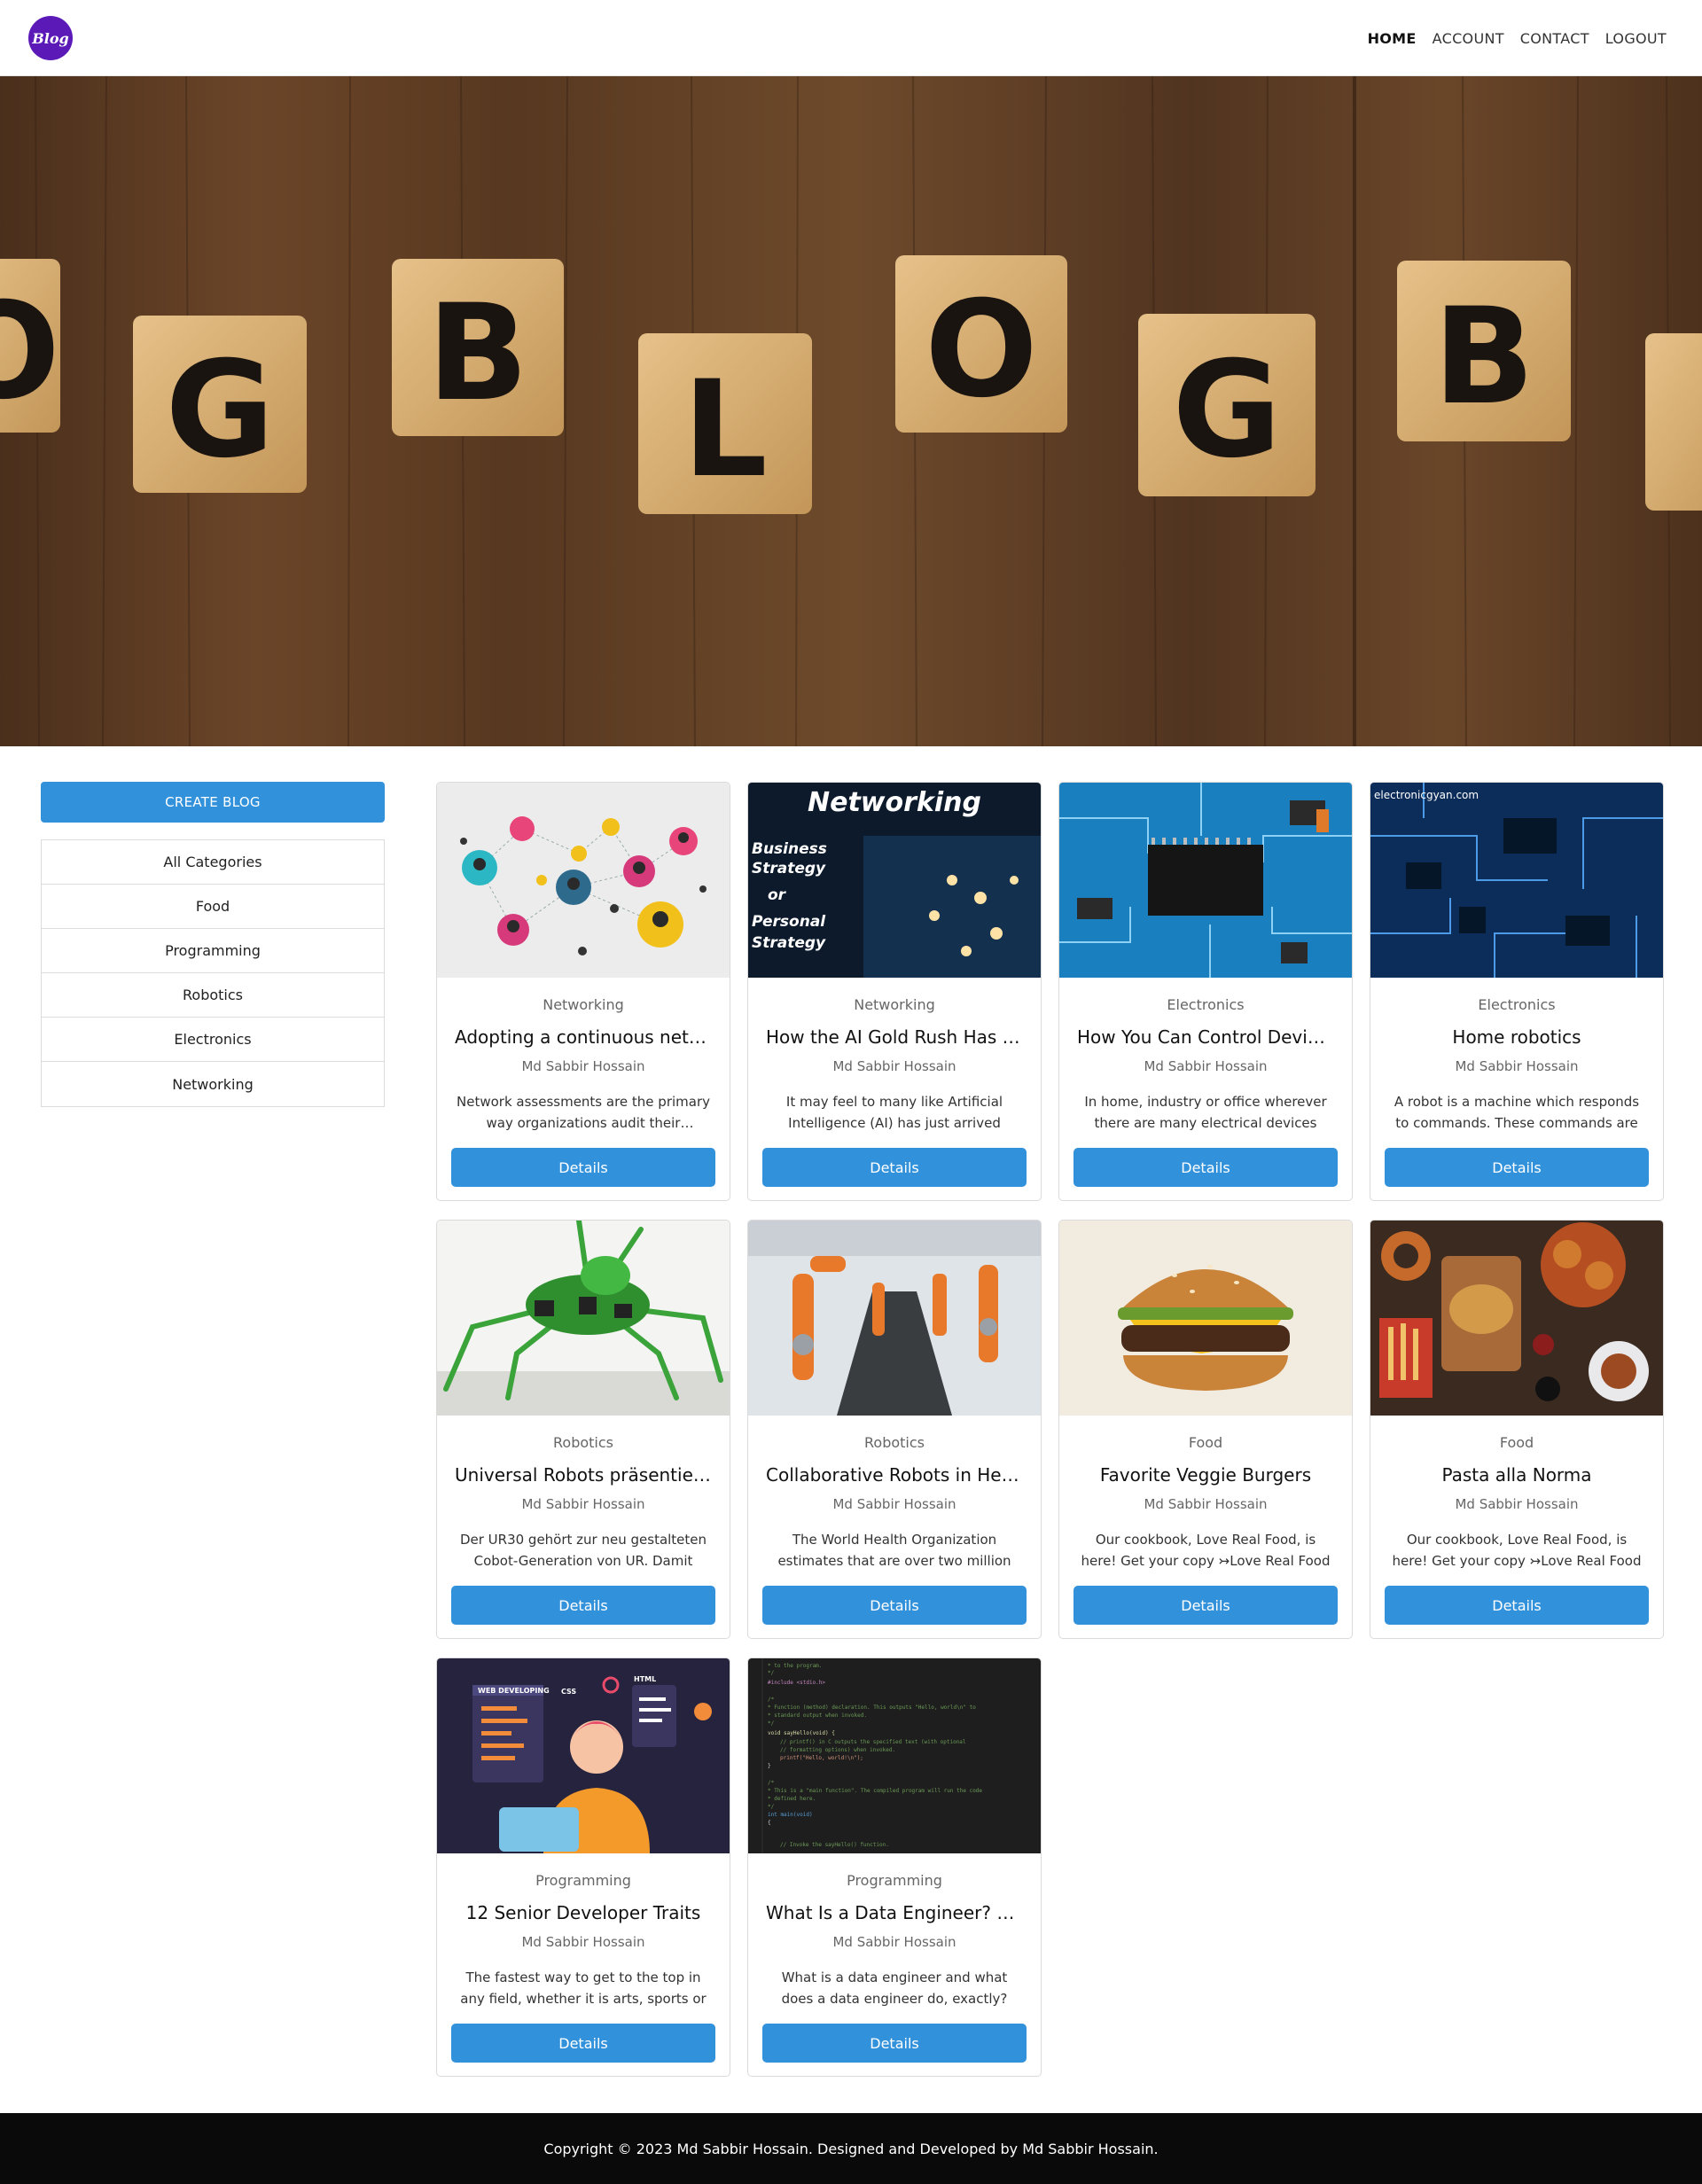  Describe the element at coordinates (894, 802) in the screenshot. I see `image-caption: Networking` at that location.